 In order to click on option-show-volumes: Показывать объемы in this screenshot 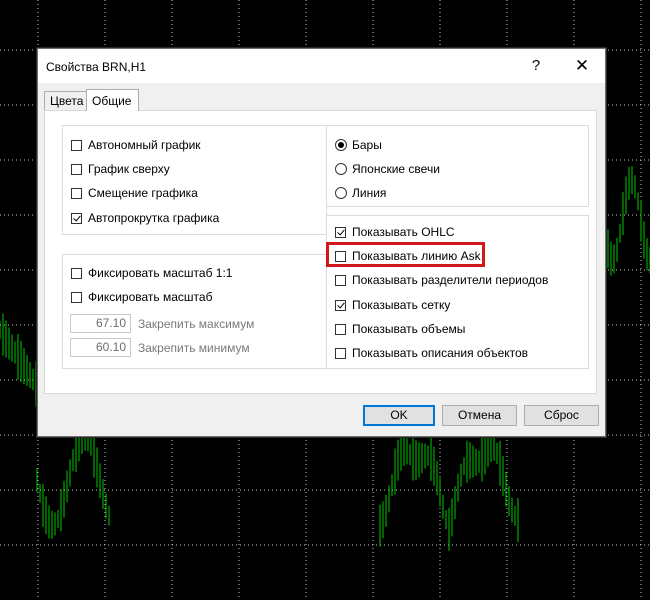, I will do `click(400, 329)`.